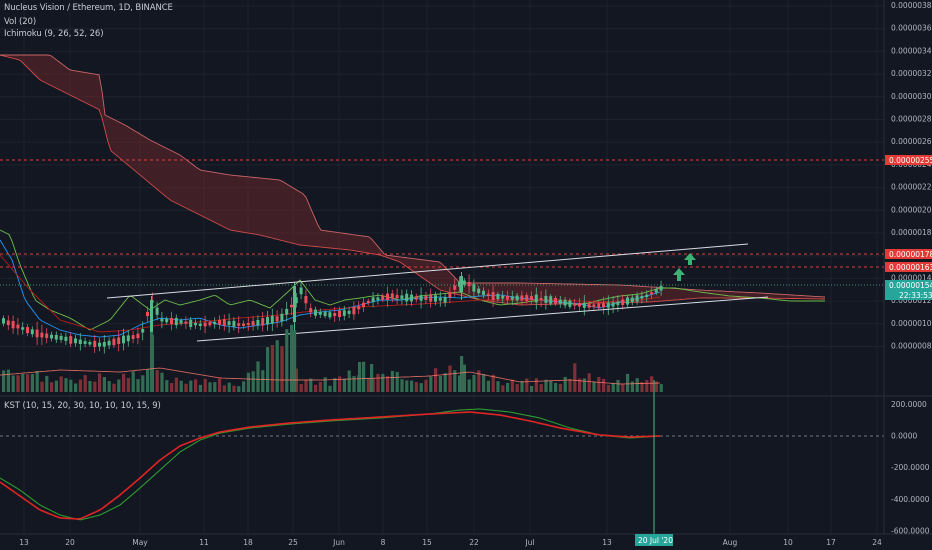 The height and width of the screenshot is (550, 932). What do you see at coordinates (910, 285) in the screenshot?
I see `last-price-label: 0.00000154` at bounding box center [910, 285].